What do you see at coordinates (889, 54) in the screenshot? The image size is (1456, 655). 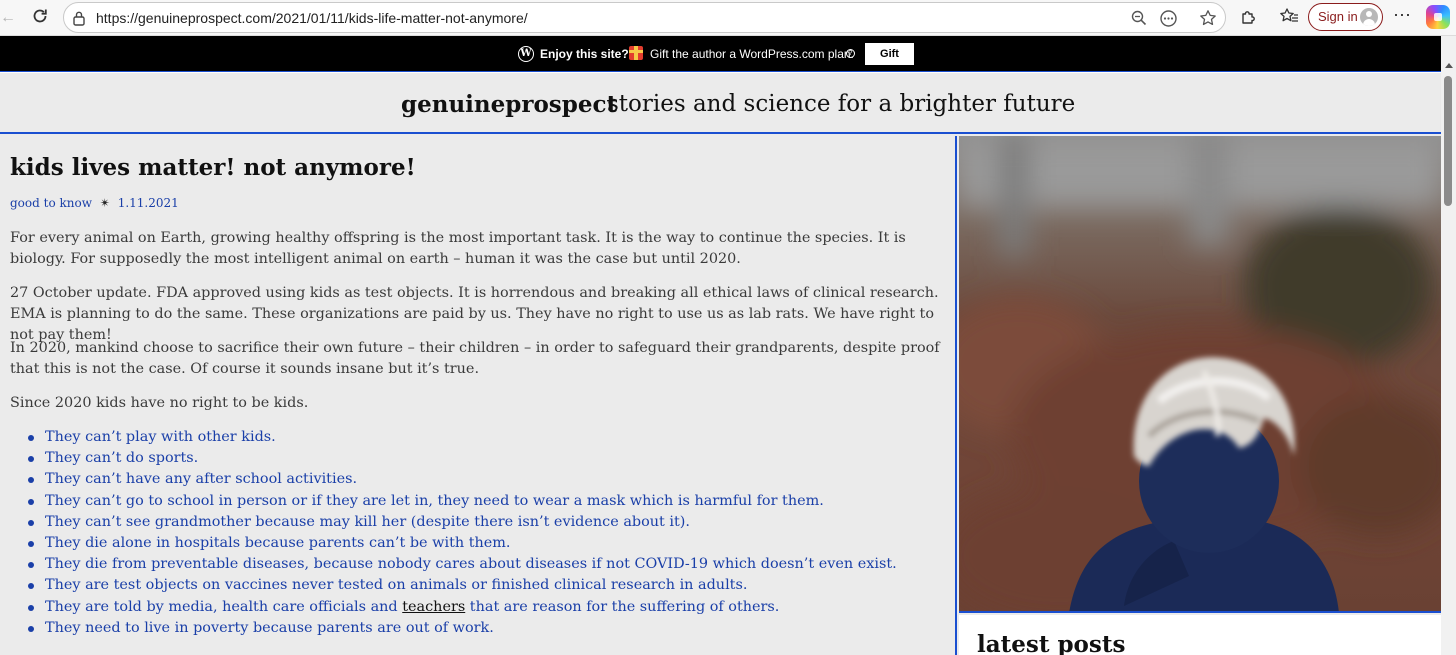 I see `gift-button: Gift` at bounding box center [889, 54].